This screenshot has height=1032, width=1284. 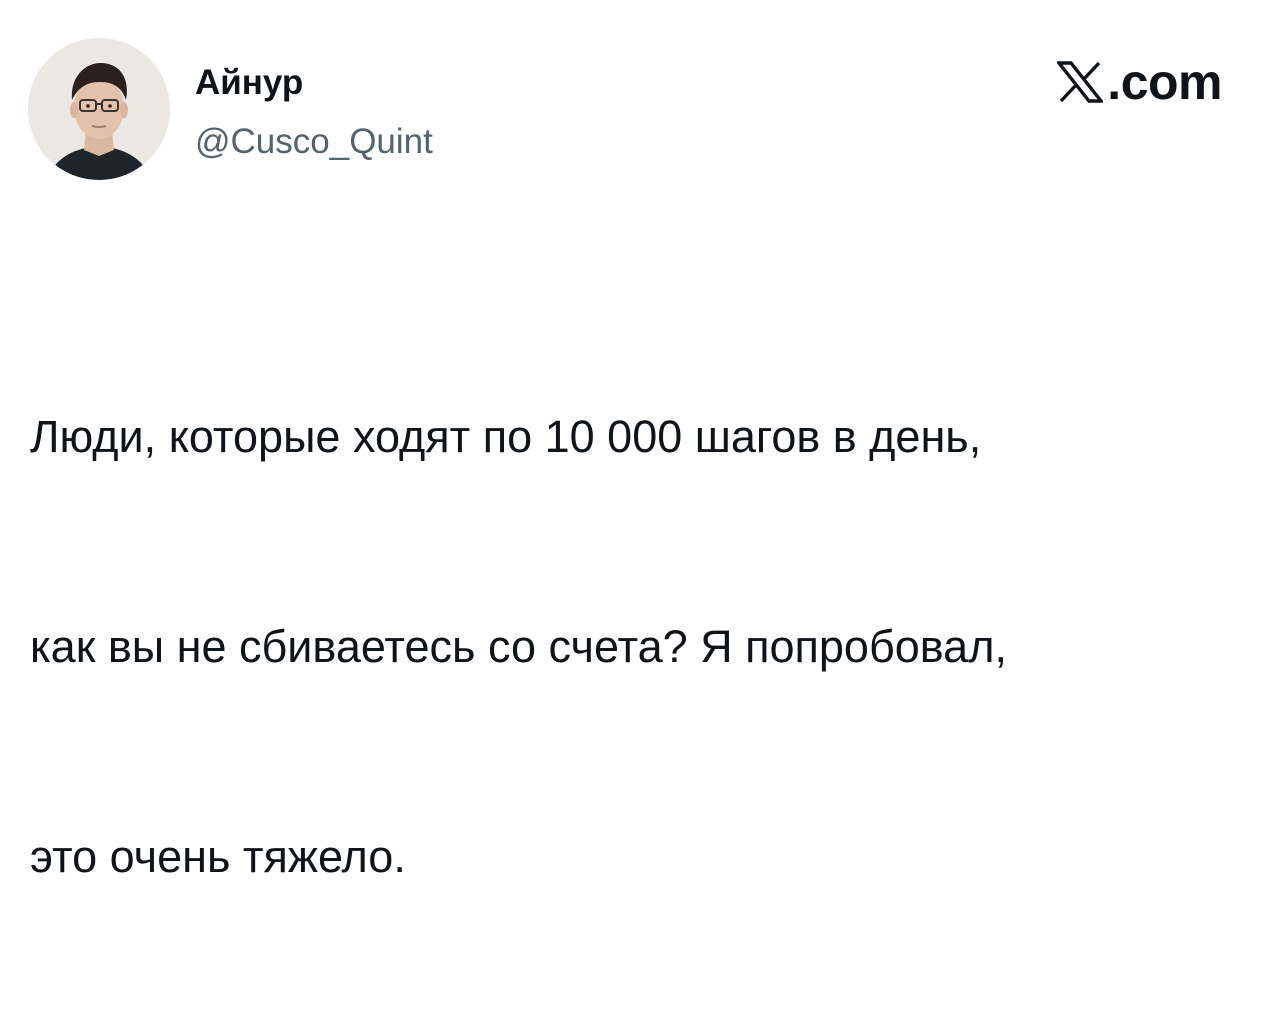 What do you see at coordinates (1080, 82) in the screenshot?
I see `x-logo-icon` at bounding box center [1080, 82].